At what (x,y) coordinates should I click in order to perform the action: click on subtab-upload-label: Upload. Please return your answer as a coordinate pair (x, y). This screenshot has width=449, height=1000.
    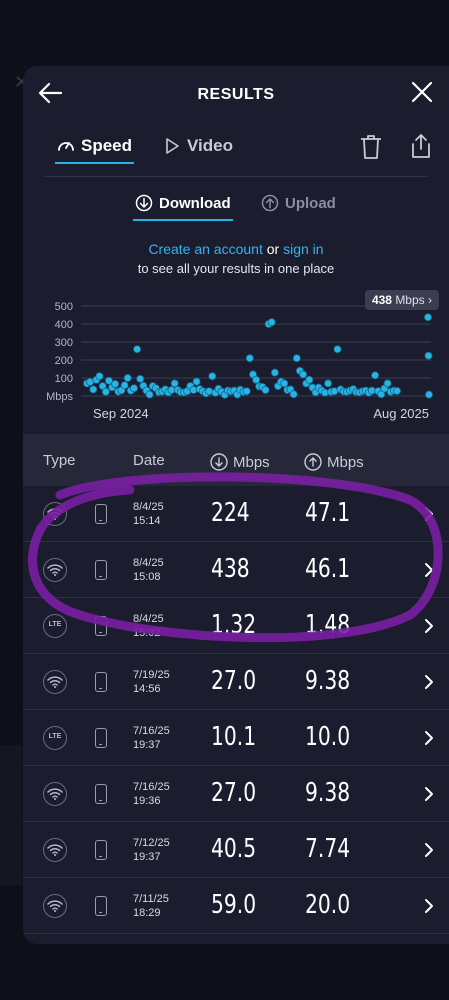
    Looking at the image, I should click on (310, 203).